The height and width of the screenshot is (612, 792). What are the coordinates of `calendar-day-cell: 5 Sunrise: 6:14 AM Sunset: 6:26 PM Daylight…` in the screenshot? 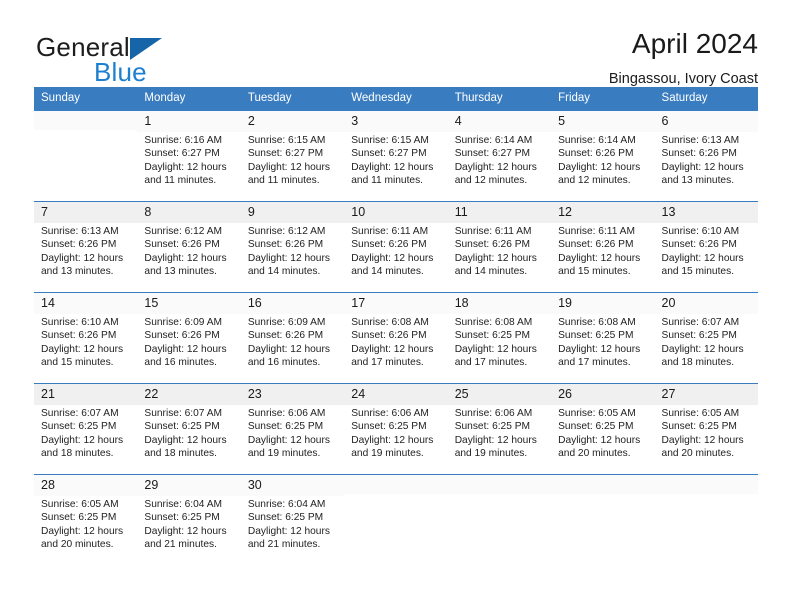 It's located at (603, 156).